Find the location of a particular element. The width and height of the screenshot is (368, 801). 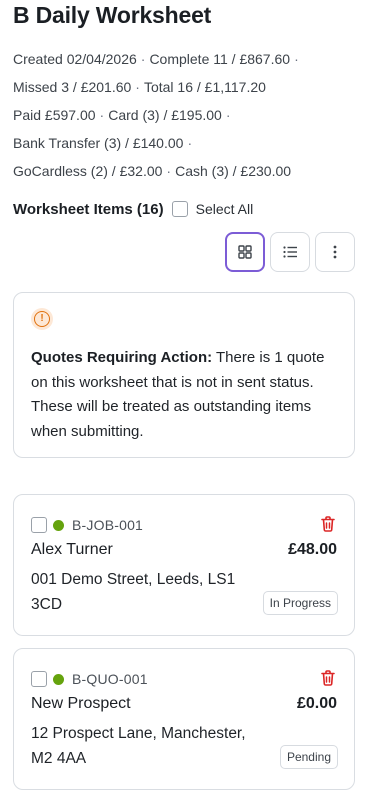

select-all-control: Select All is located at coordinates (212, 209).